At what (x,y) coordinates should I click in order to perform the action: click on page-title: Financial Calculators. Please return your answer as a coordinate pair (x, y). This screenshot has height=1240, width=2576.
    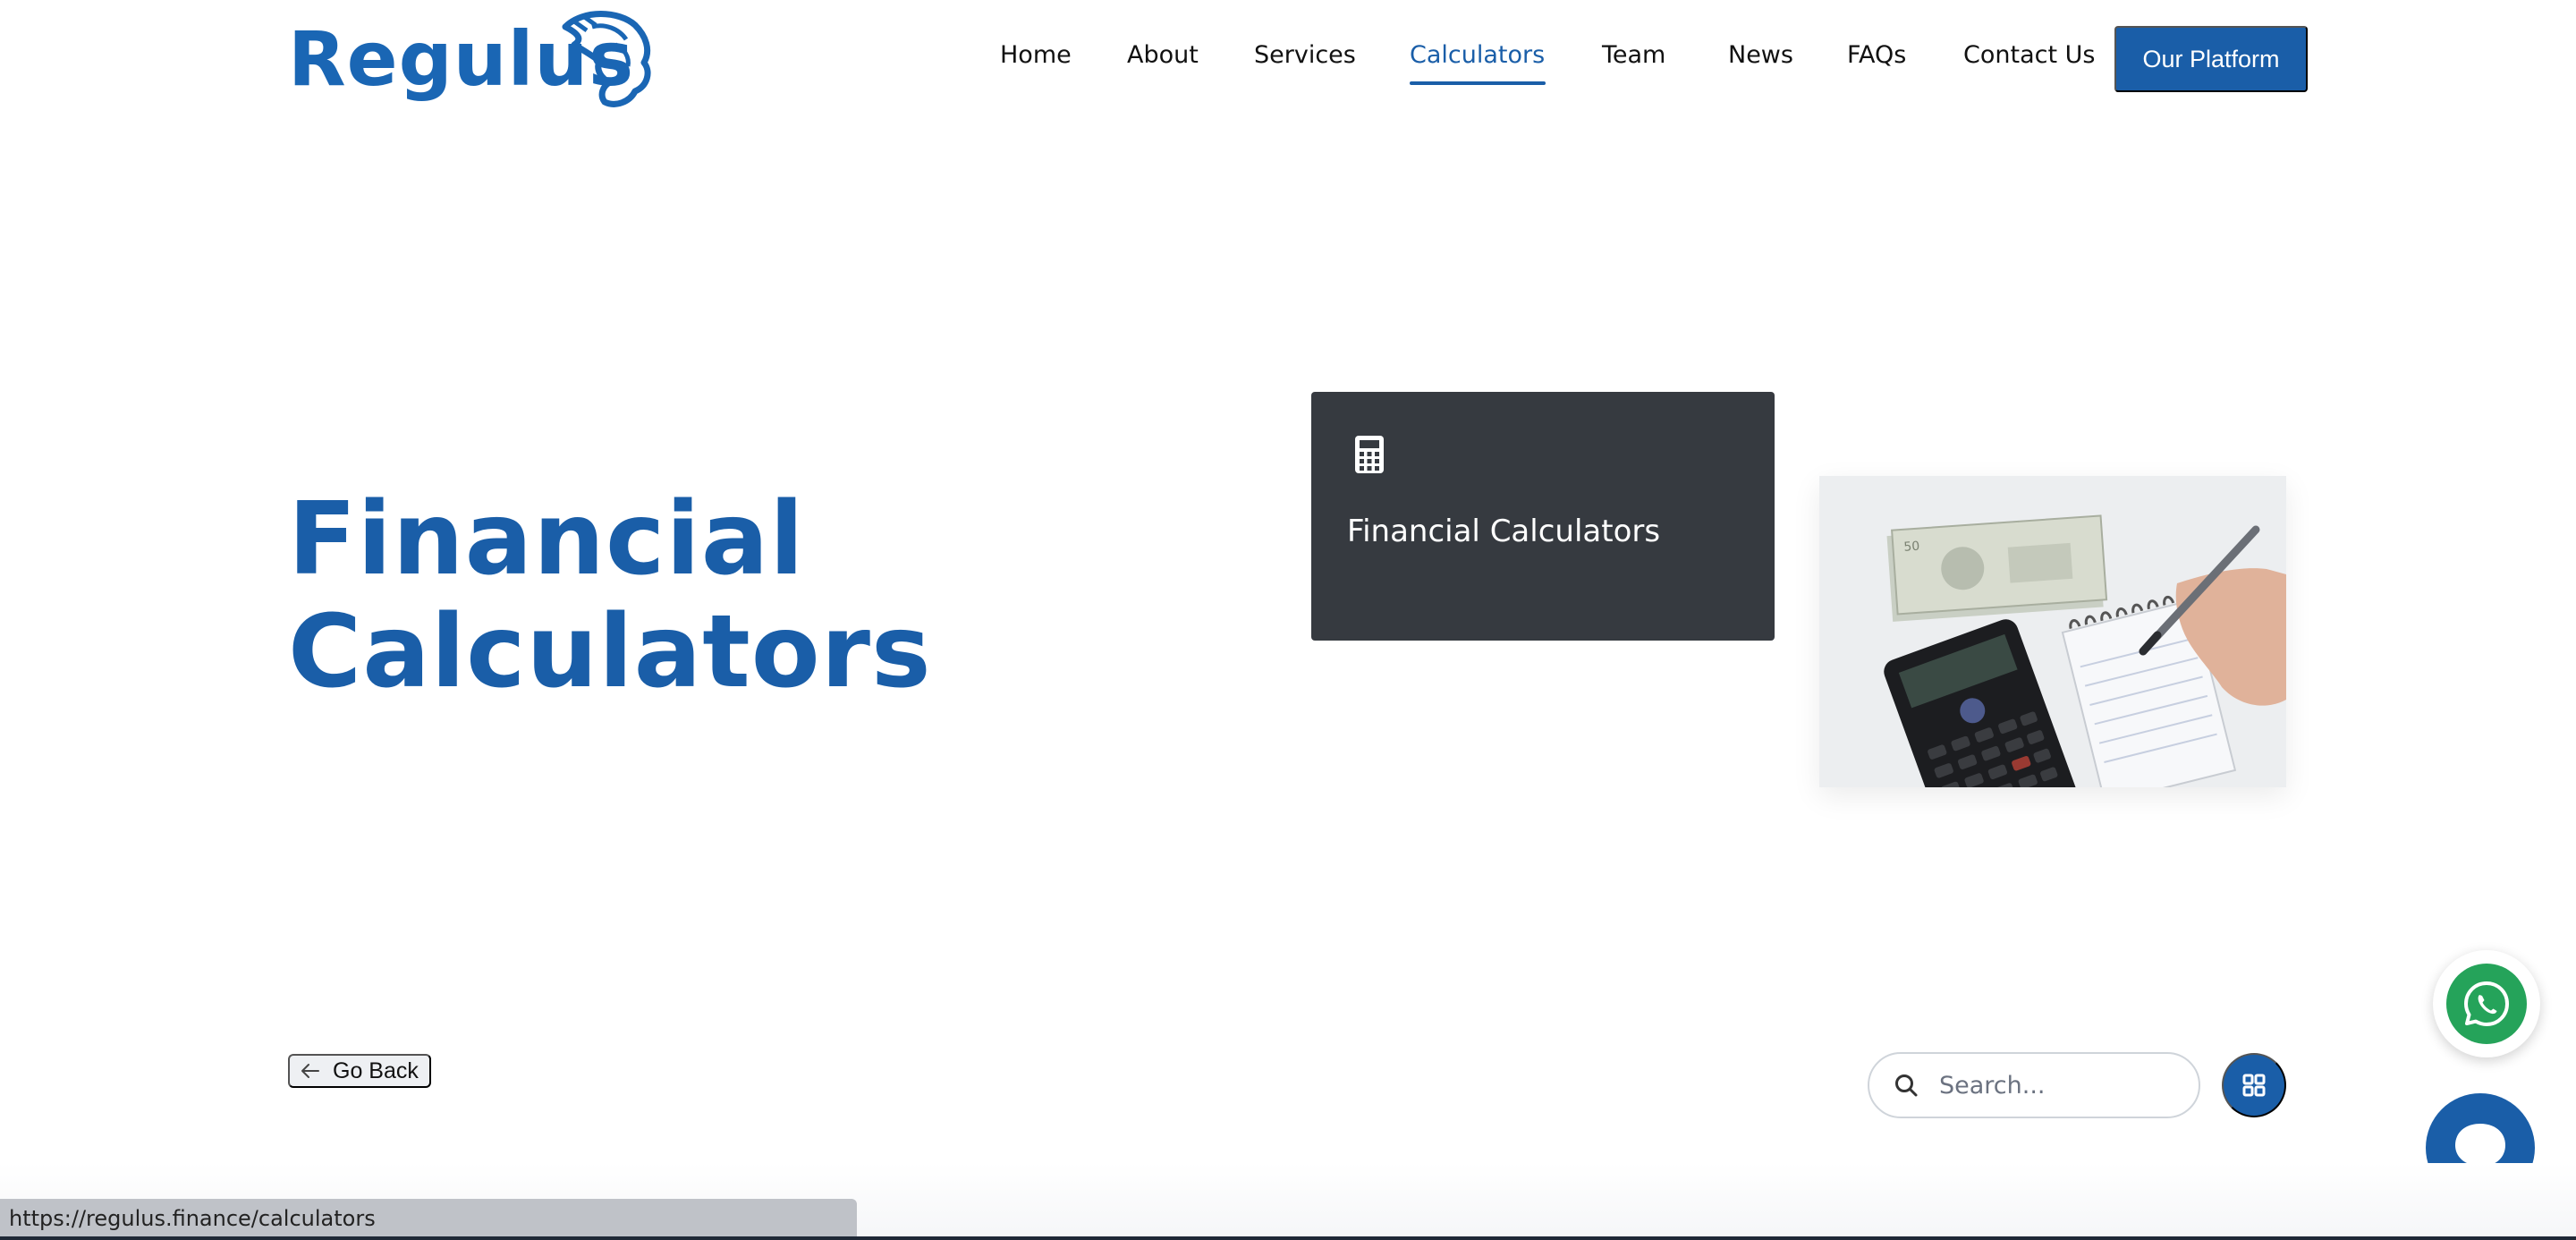
    Looking at the image, I should click on (610, 596).